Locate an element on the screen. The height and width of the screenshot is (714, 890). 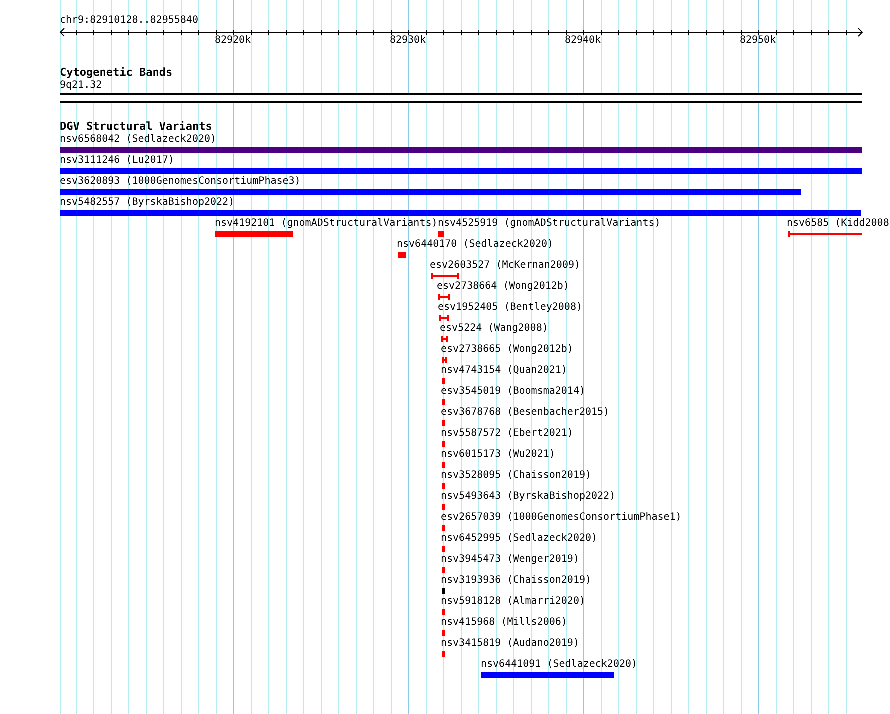
variant-label: esv2603527 (McKernan2009) is located at coordinates (505, 265).